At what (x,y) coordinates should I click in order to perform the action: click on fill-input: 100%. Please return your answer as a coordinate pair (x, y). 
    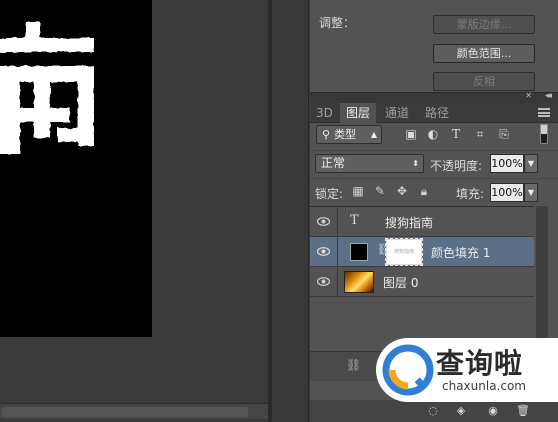
    Looking at the image, I should click on (507, 192).